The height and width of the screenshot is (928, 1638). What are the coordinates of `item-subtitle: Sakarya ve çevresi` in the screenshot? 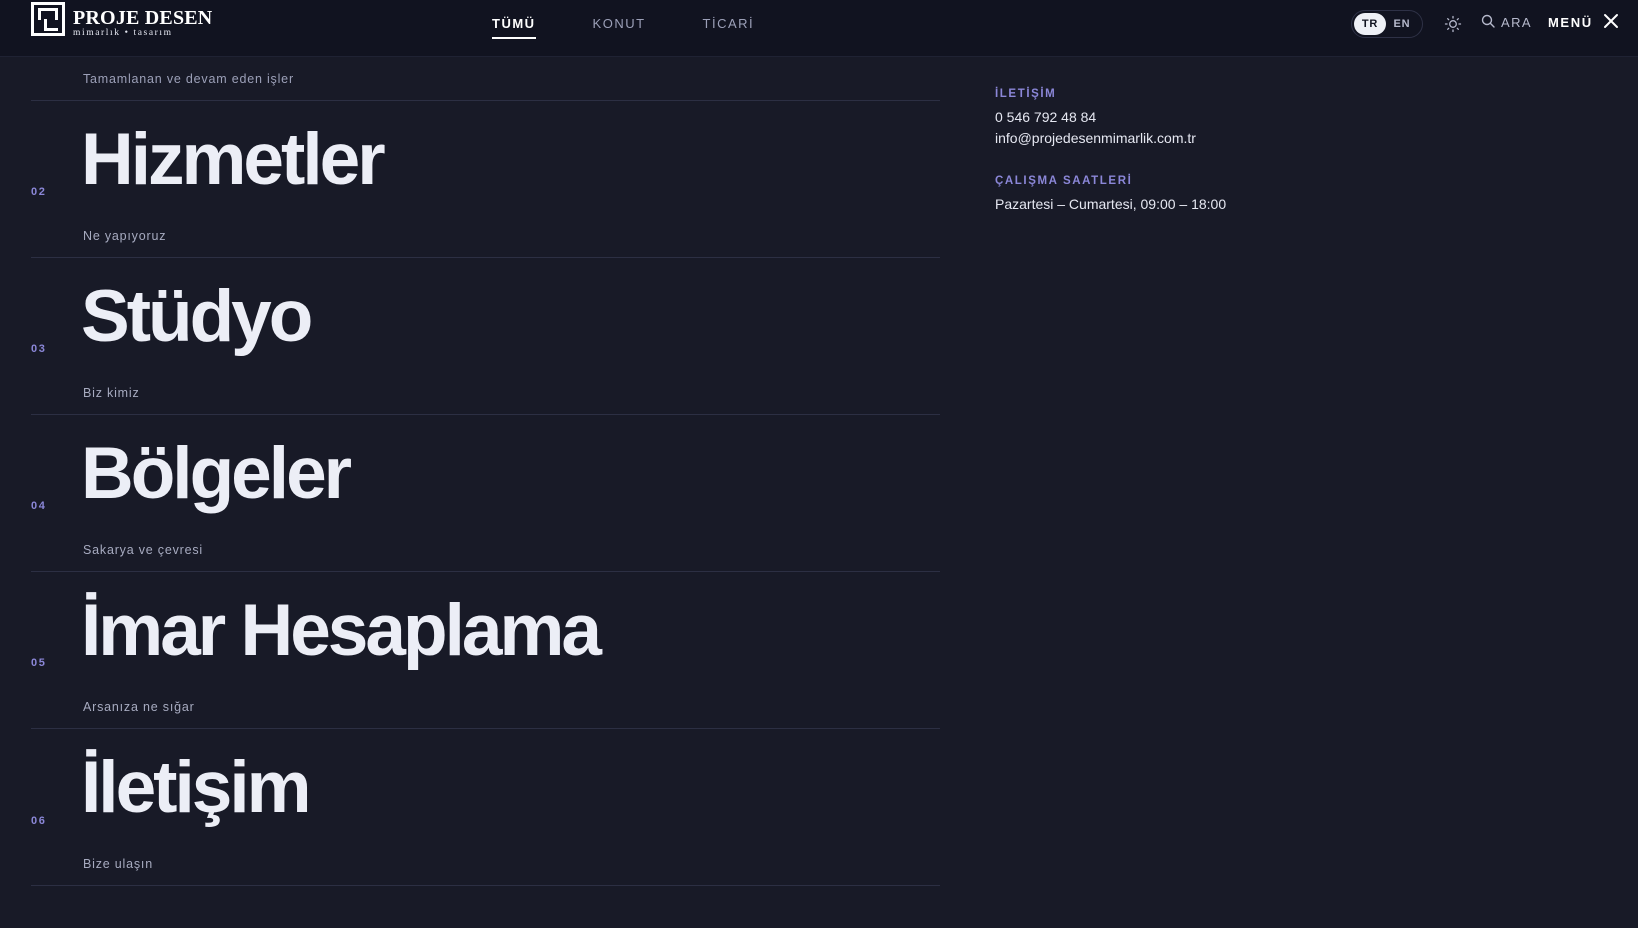 It's located at (143, 550).